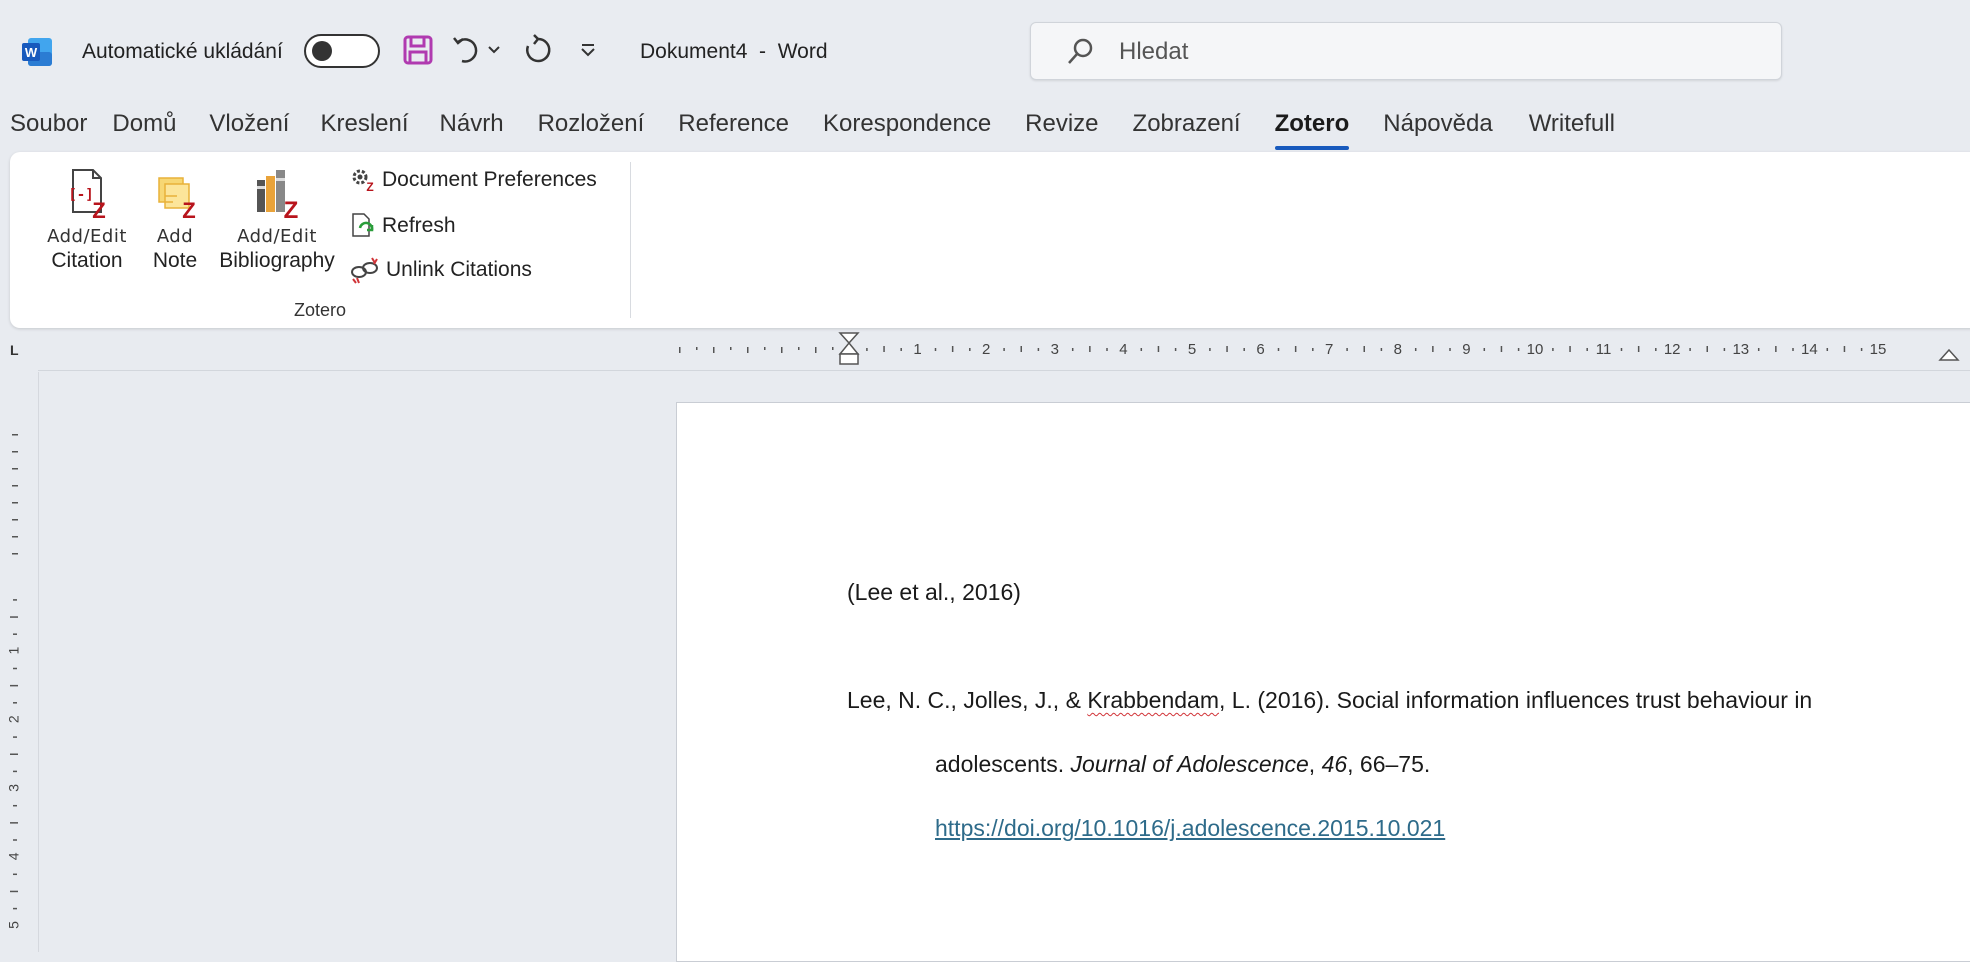  I want to click on vertical-ruler: 1 2 3 4 5, so click(19, 662).